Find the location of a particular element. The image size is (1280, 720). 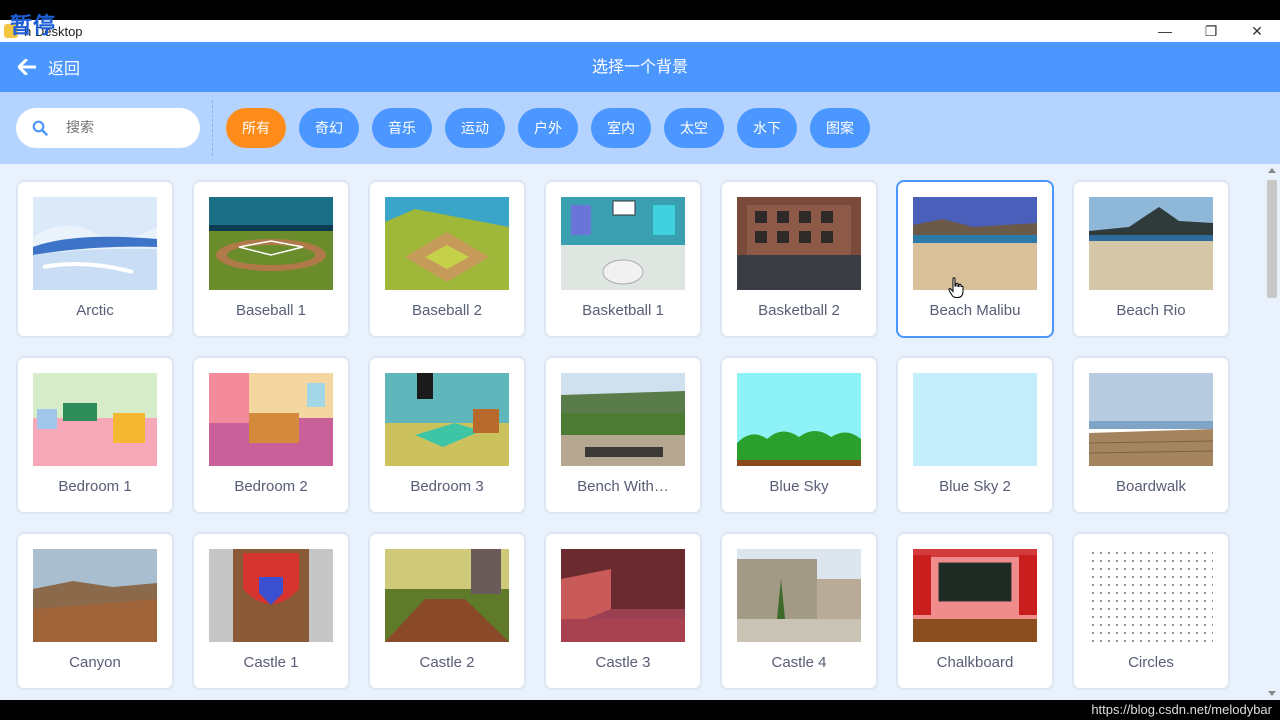

backdrop-label: Boardwalk is located at coordinates (1151, 486).